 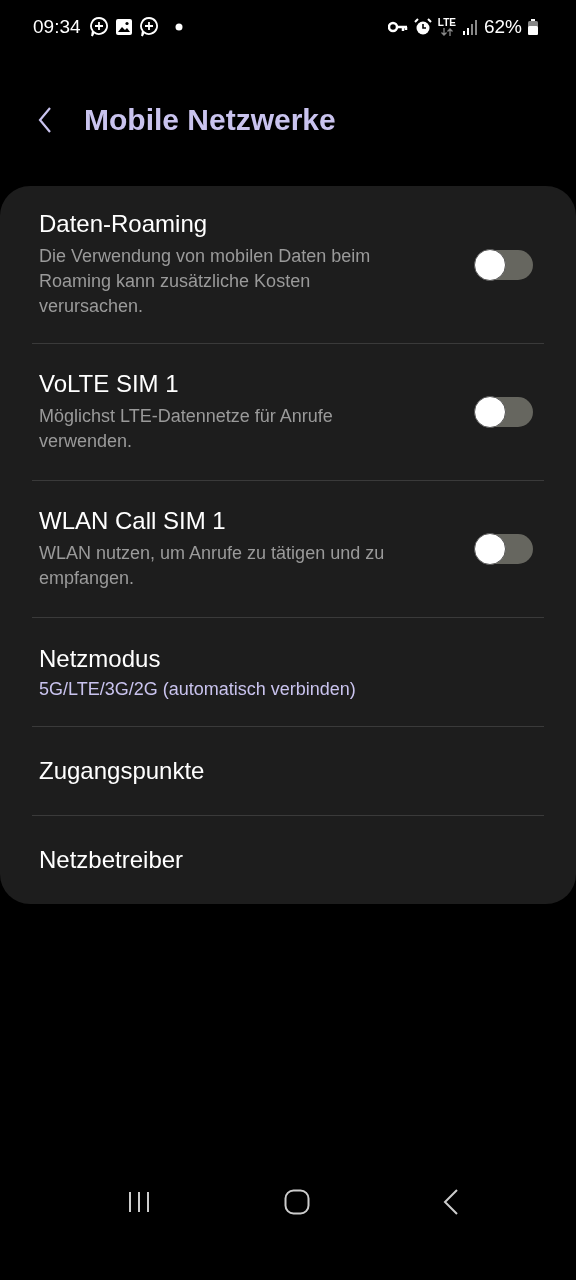 I want to click on setting-title: Netzbetreiber, so click(x=111, y=860).